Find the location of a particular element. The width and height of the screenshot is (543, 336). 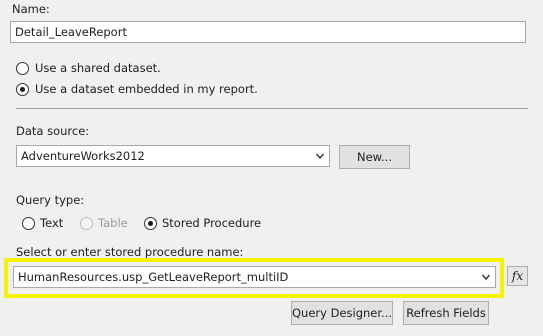

embedded-dataset-option: Use a dataset embedded in my report. is located at coordinates (166, 90).